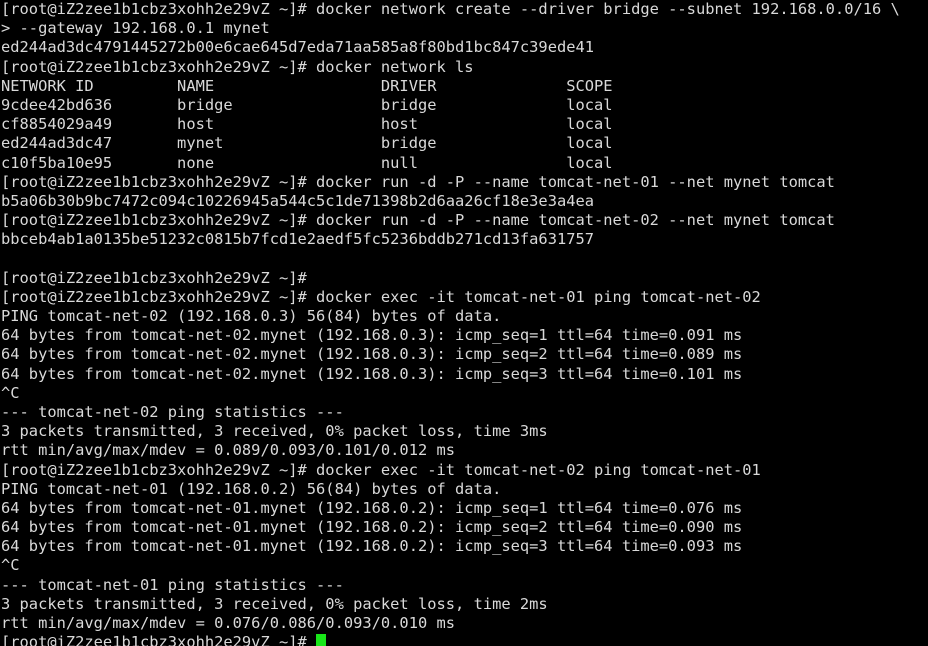 The width and height of the screenshot is (928, 646). Describe the element at coordinates (135, 28) in the screenshot. I see `terminal-line: > --gateway 192.168.0.1 mynet` at that location.